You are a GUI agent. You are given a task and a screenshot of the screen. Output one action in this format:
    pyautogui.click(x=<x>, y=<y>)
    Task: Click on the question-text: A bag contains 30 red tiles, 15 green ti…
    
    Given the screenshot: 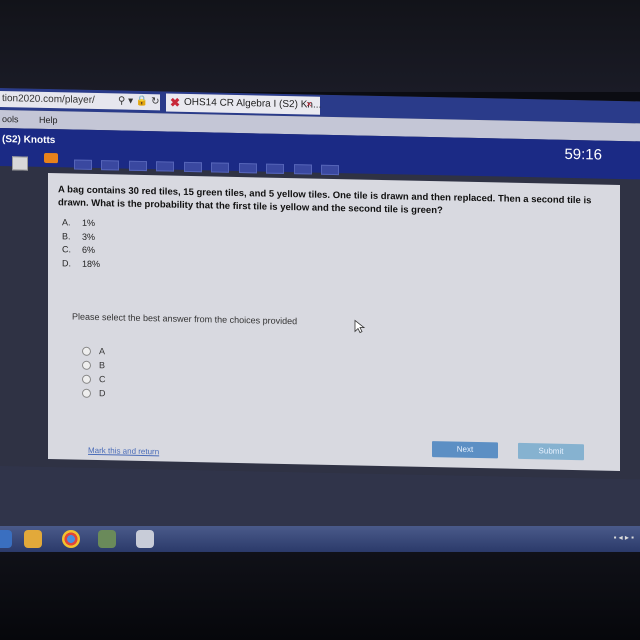 What is the action you would take?
    pyautogui.click(x=325, y=200)
    